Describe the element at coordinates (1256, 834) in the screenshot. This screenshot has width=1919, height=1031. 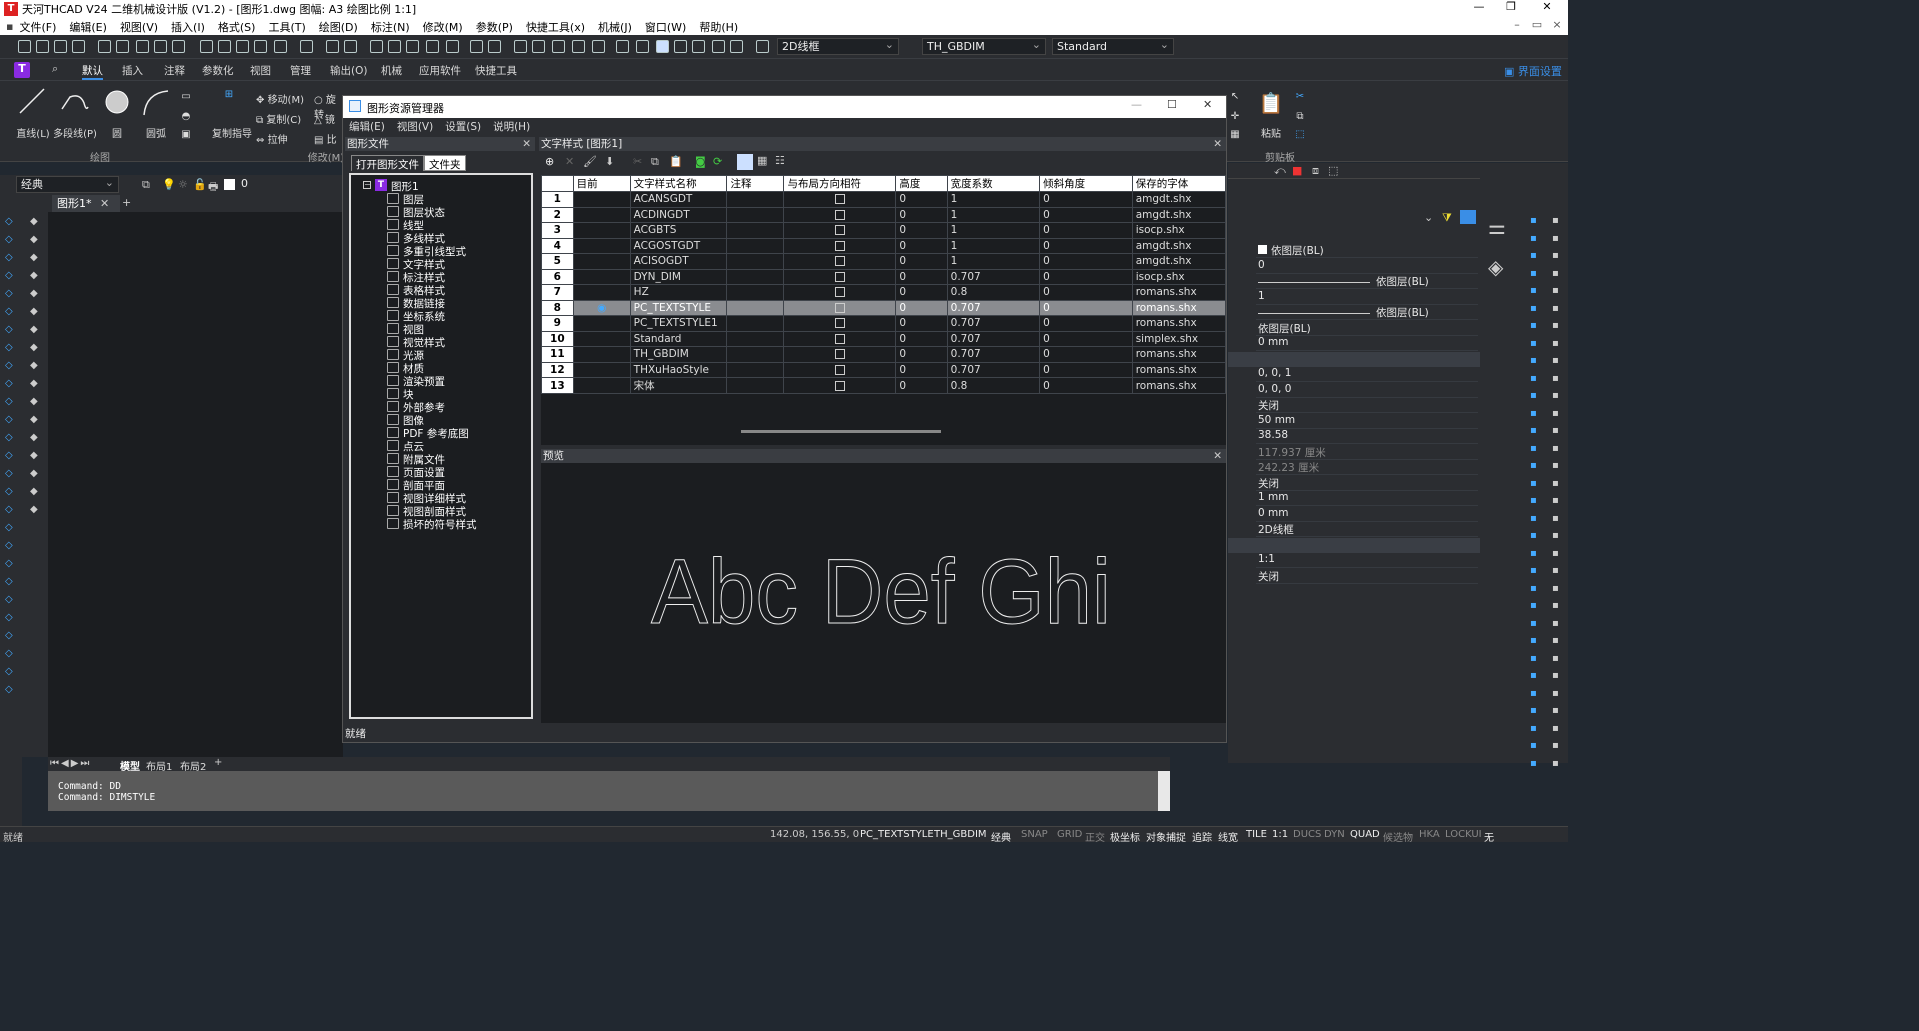
I see `status-toggle: TILE` at that location.